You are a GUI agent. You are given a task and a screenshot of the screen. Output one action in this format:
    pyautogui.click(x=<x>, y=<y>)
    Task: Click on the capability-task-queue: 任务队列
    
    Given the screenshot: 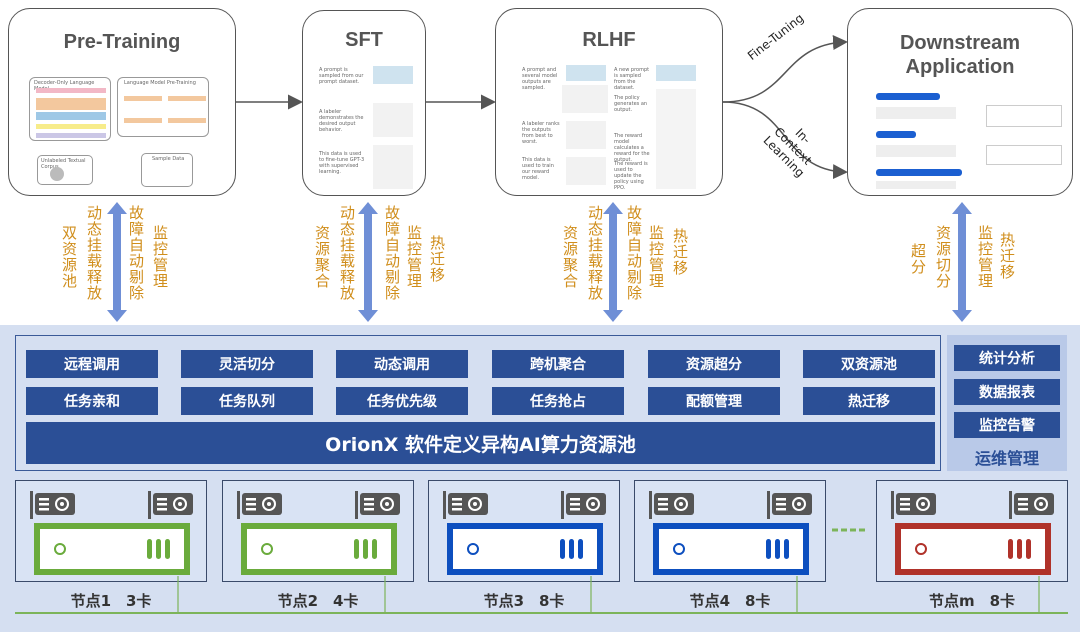 What is the action you would take?
    pyautogui.click(x=247, y=401)
    